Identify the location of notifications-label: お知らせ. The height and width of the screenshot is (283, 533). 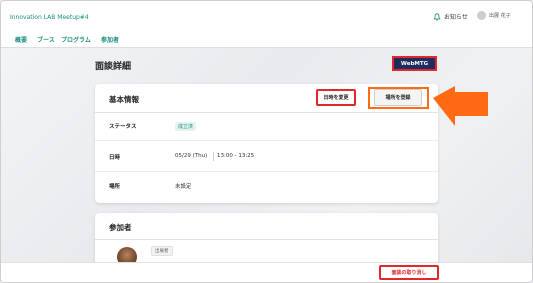
(456, 17).